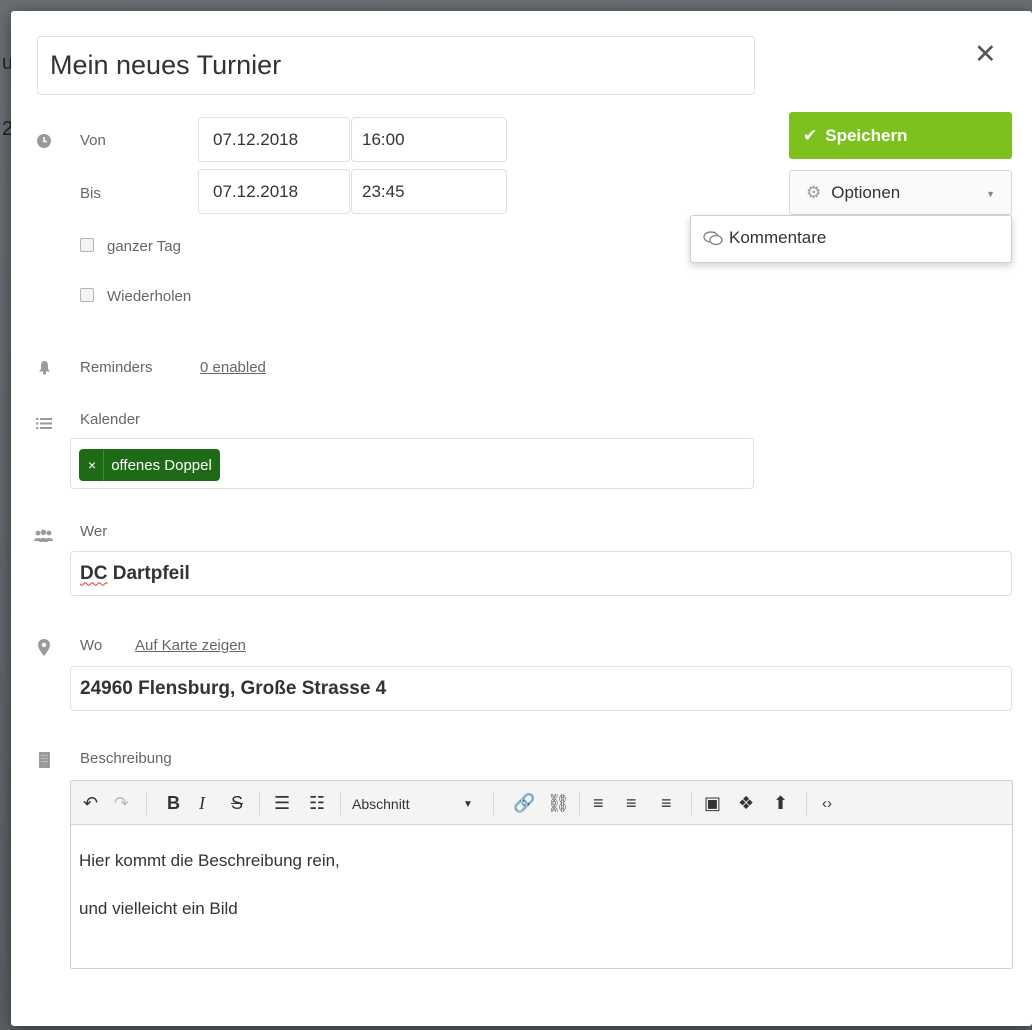 This screenshot has height=1030, width=1032. I want to click on redo-icon: ↷, so click(121, 803).